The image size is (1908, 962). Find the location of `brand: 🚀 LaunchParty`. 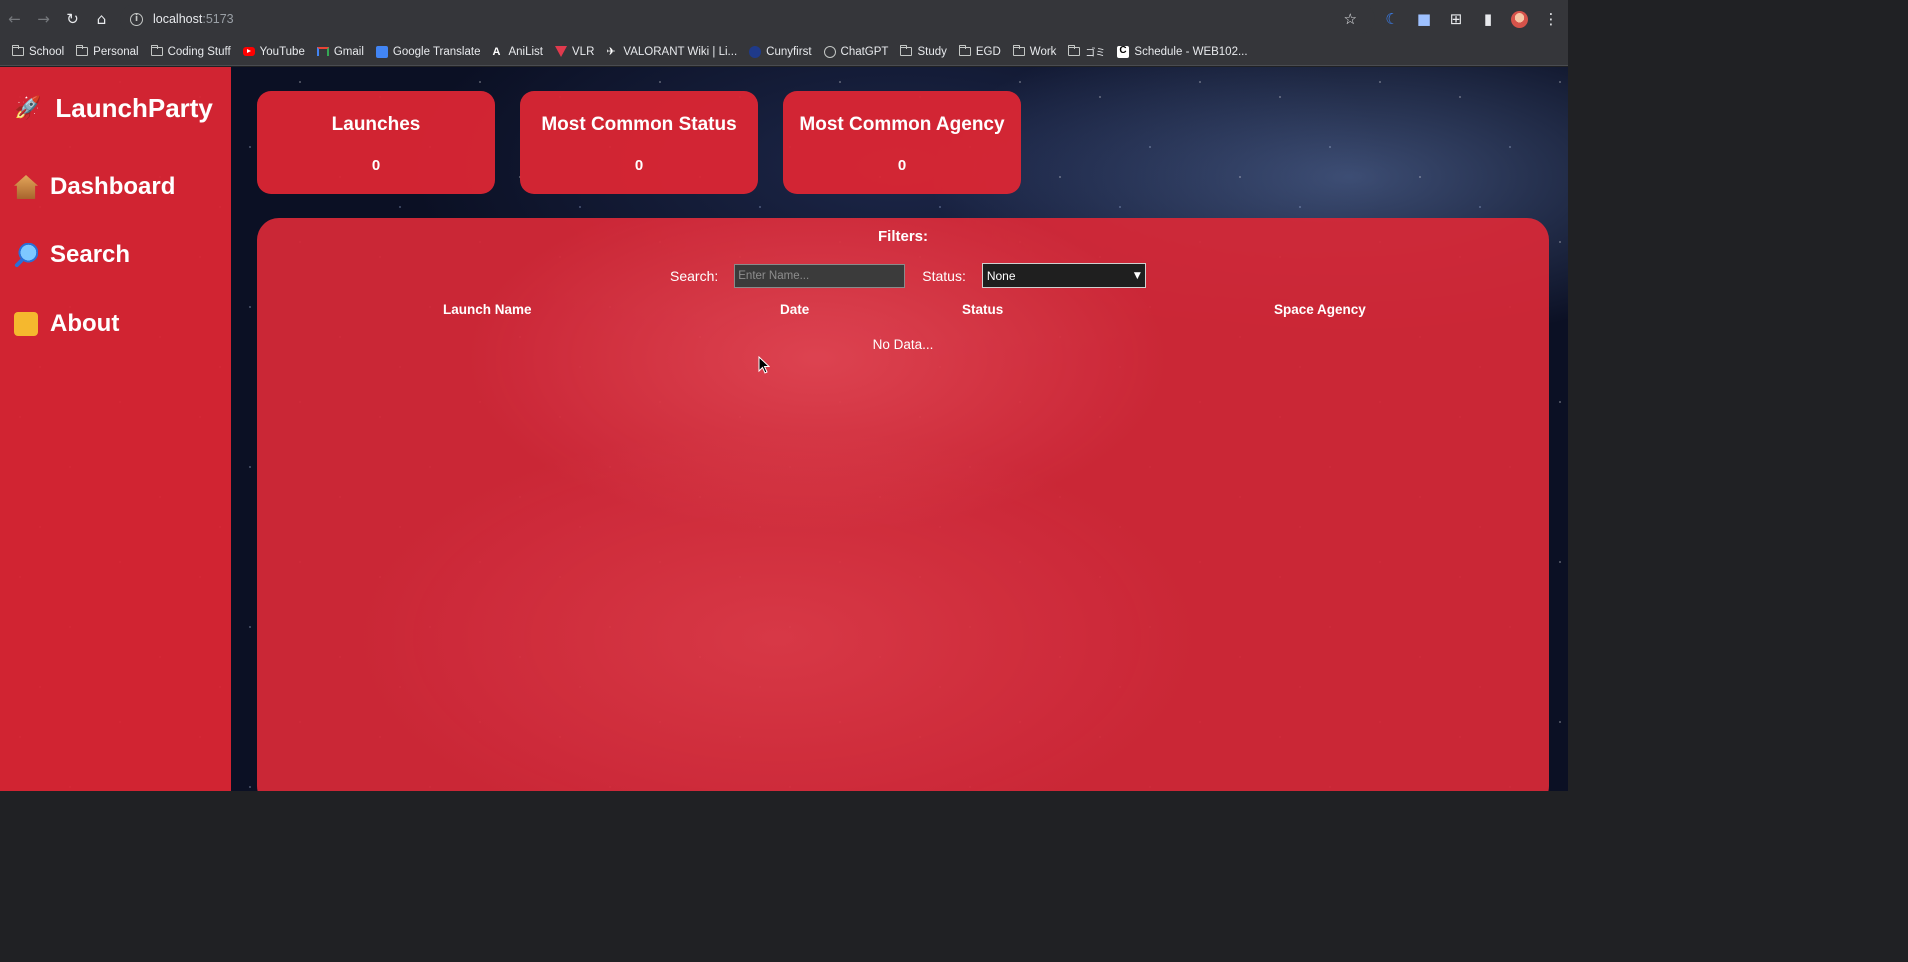

brand: 🚀 LaunchParty is located at coordinates (113, 108).